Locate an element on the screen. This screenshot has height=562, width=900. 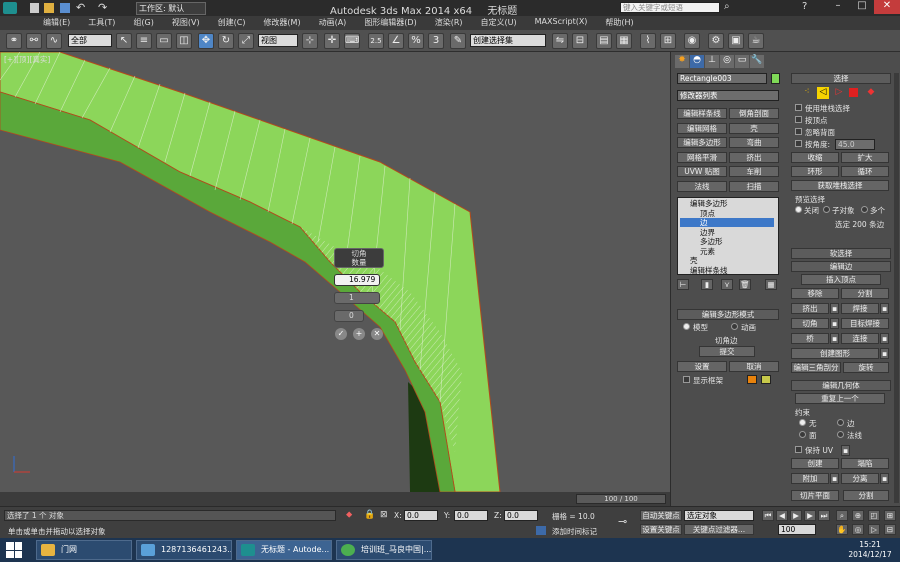
model-radio is located at coordinates (686, 326).